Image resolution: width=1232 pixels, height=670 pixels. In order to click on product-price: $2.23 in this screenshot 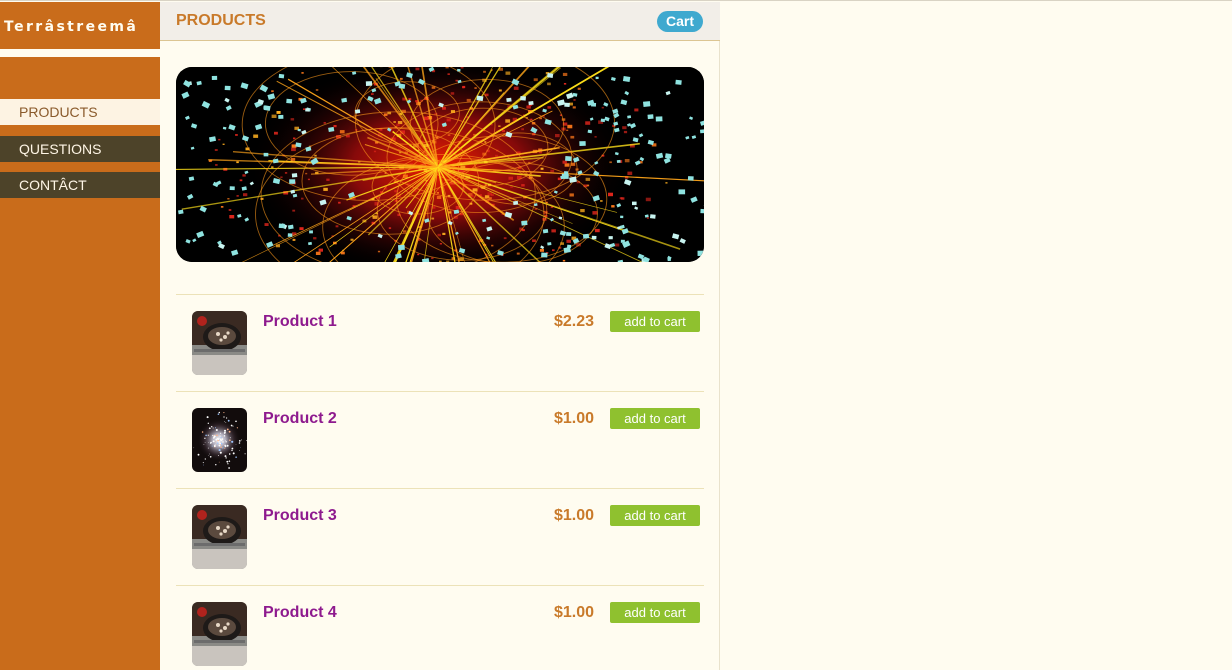, I will do `click(573, 321)`.